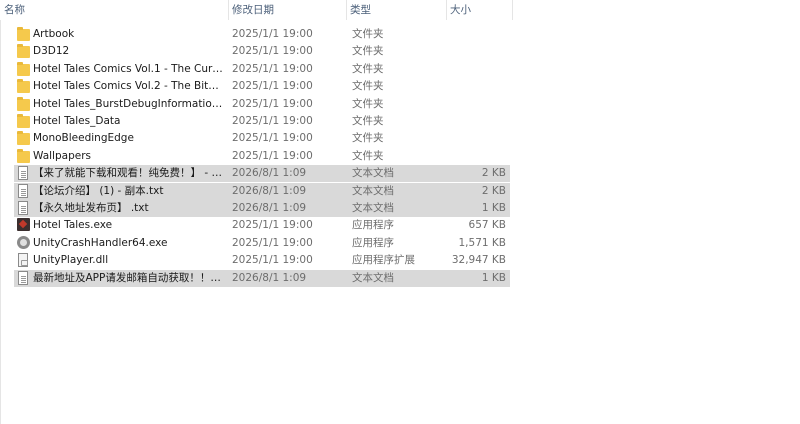  What do you see at coordinates (479, 10) in the screenshot?
I see `column-header-size: 大小` at bounding box center [479, 10].